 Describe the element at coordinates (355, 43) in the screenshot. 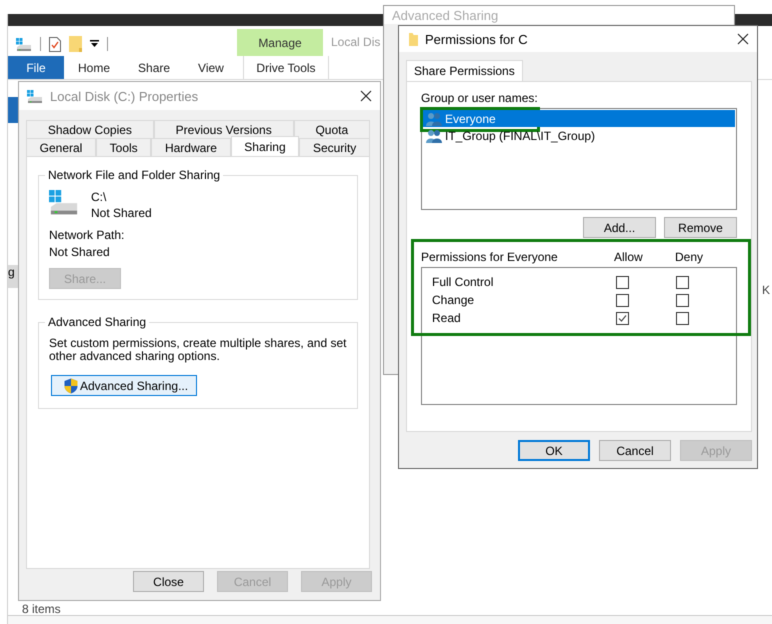

I see `window-title: Local Dis` at that location.